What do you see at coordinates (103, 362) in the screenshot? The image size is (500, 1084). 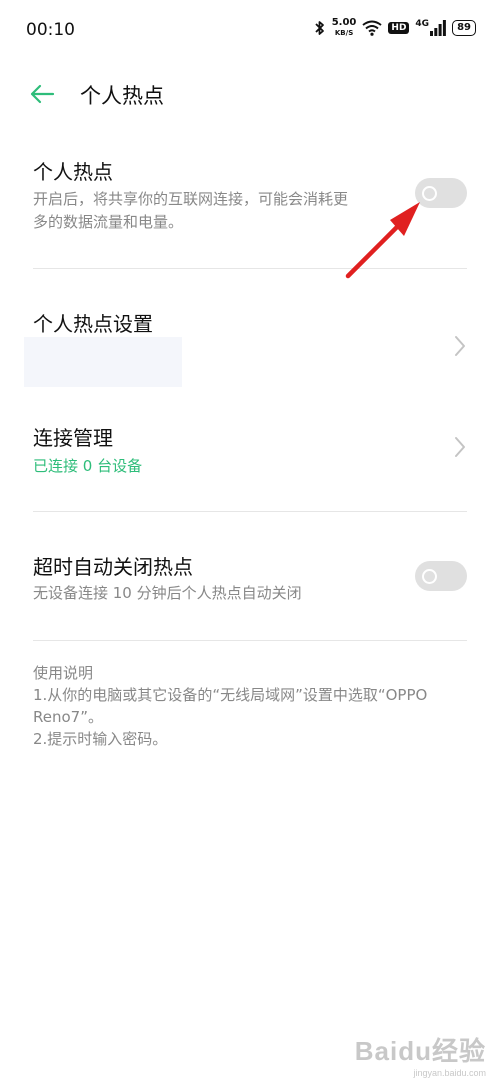 I see `redacted-area` at bounding box center [103, 362].